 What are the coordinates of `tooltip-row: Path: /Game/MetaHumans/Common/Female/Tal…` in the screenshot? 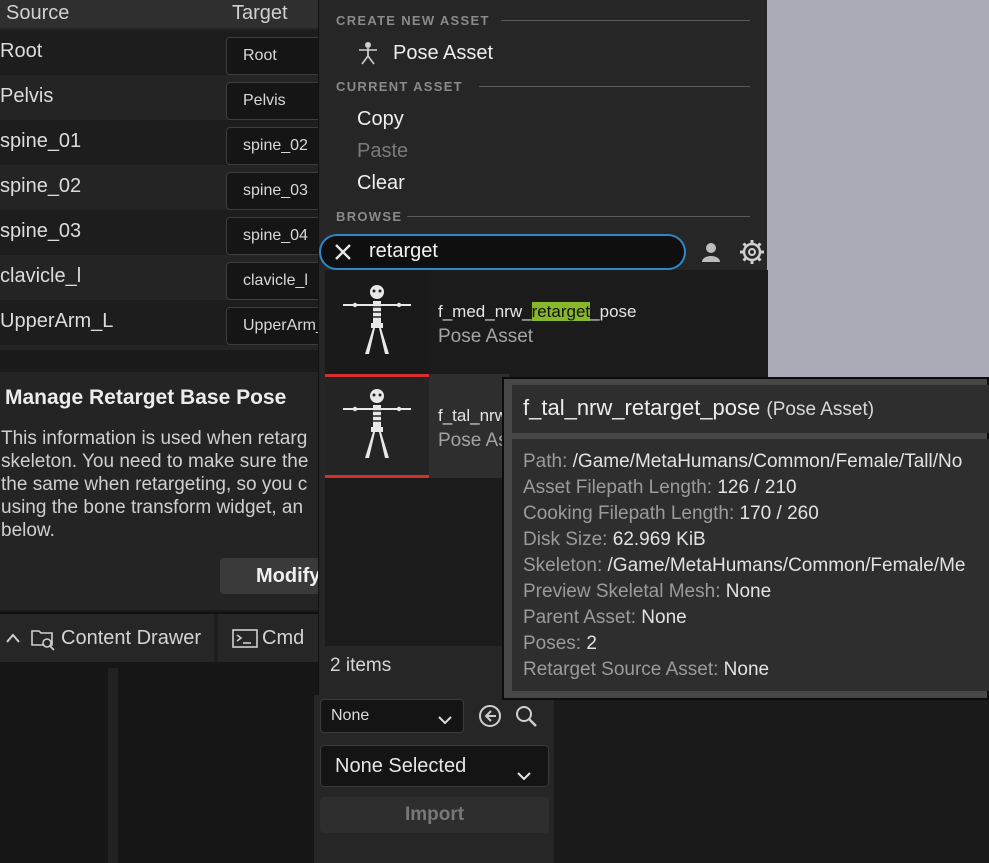 It's located at (742, 462).